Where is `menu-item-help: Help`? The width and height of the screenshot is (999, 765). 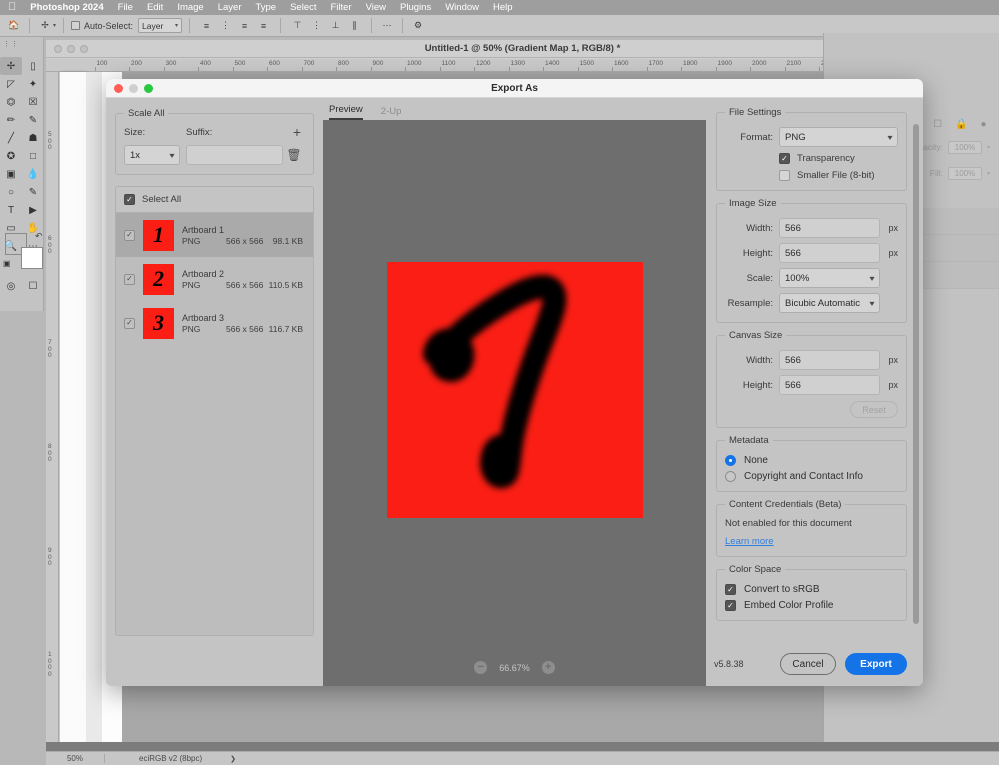
menu-item-help: Help is located at coordinates (503, 7).